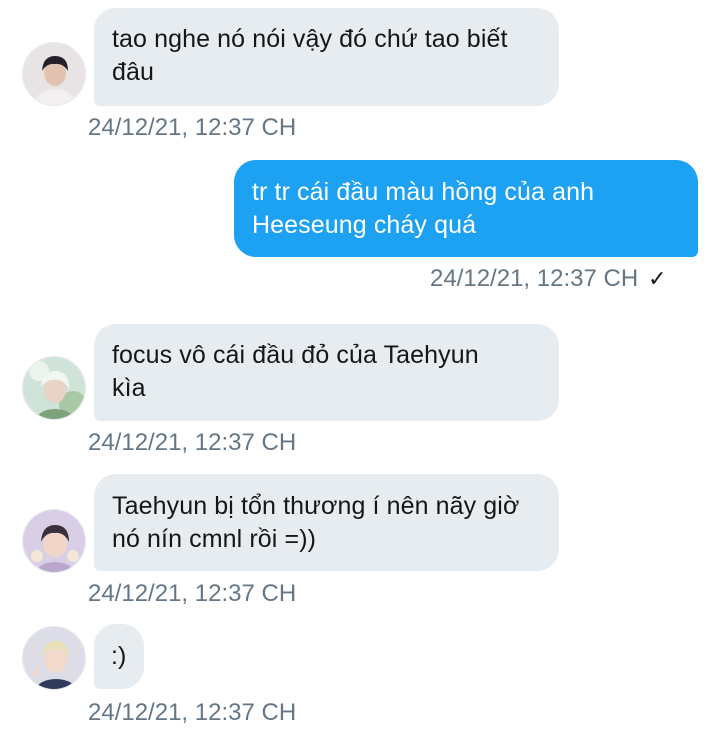  Describe the element at coordinates (214, 539) in the screenshot. I see `message-text-line: nó nín cmnl rồi =))` at that location.